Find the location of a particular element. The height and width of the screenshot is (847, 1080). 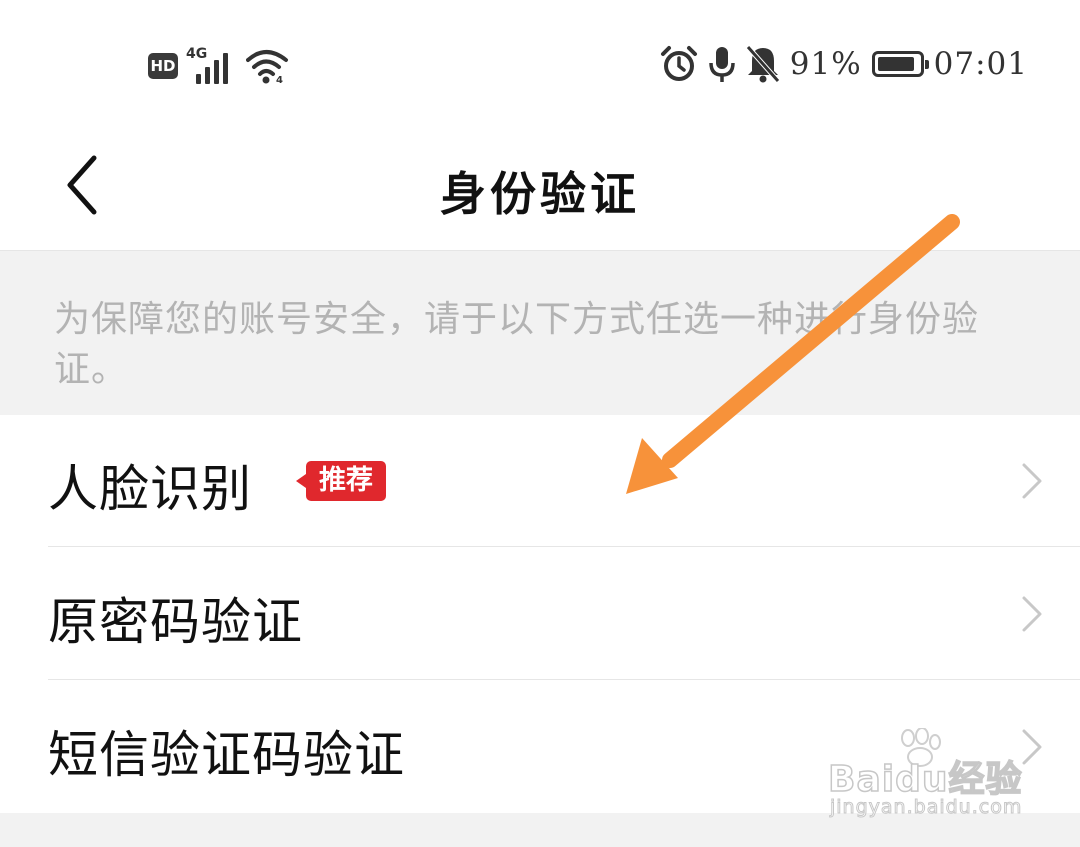

recommended-badge: 推荐 is located at coordinates (341, 481).